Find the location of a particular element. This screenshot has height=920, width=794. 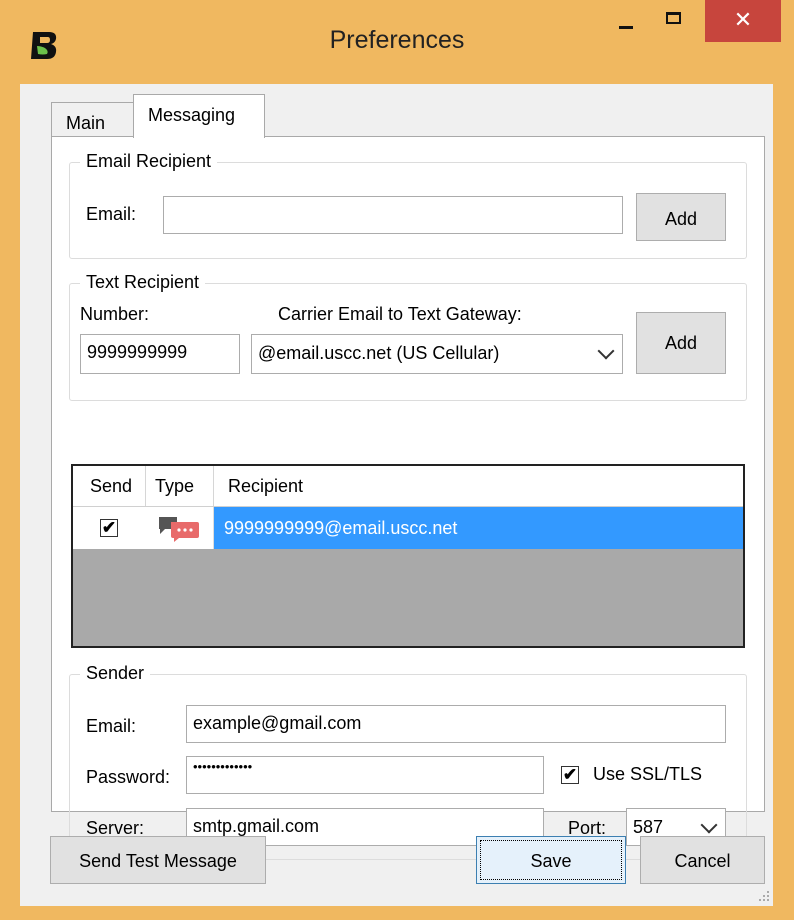

sender-legend: Sender is located at coordinates (115, 673).